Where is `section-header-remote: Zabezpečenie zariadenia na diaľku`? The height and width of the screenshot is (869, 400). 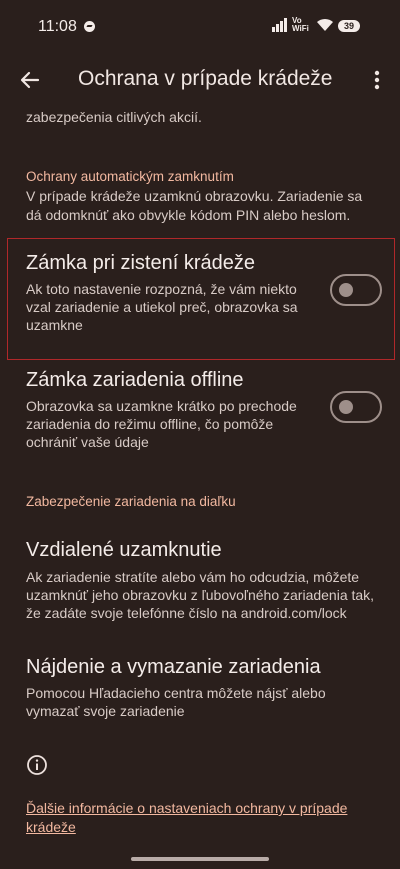
section-header-remote: Zabezpečenie zariadenia na diaľku is located at coordinates (131, 501).